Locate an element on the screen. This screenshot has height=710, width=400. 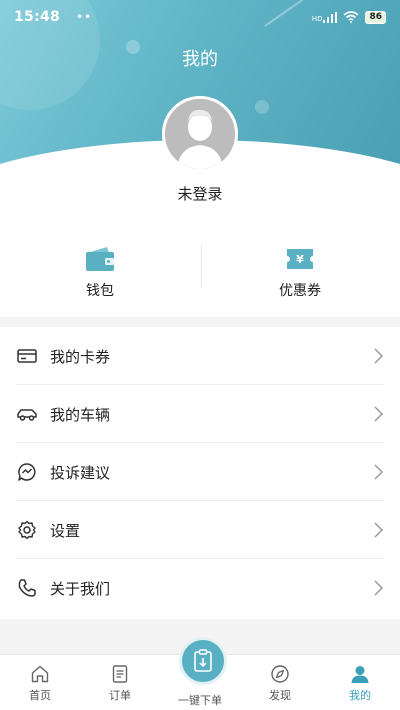
menu-item-settings: 设置 is located at coordinates (200, 530).